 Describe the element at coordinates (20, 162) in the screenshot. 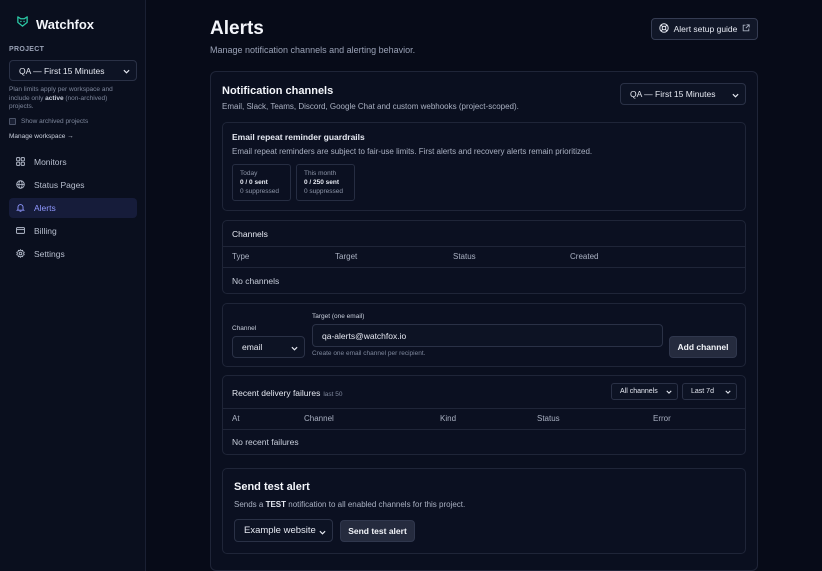

I see `grid-icon` at that location.